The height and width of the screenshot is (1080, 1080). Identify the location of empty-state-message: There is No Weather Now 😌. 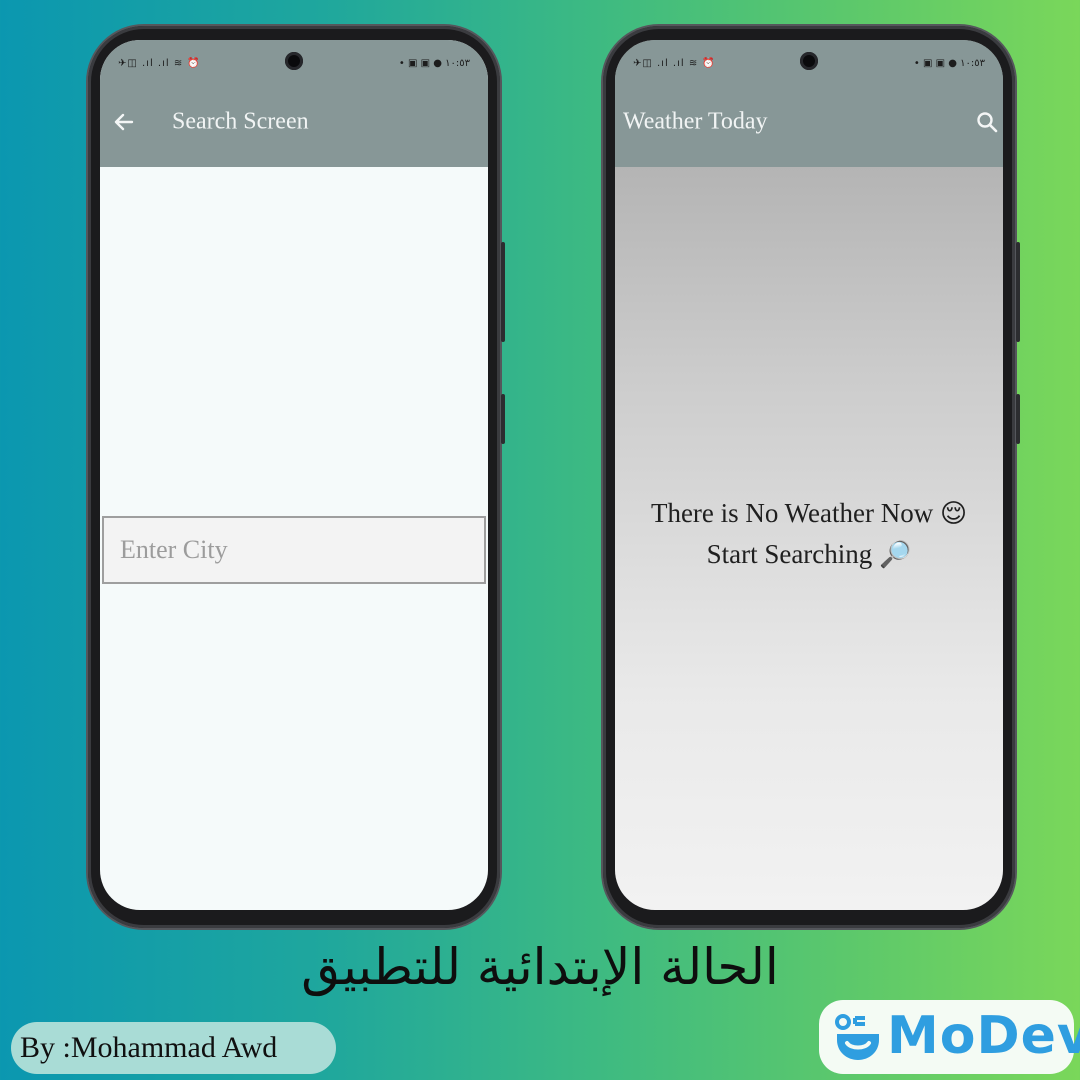
(809, 513).